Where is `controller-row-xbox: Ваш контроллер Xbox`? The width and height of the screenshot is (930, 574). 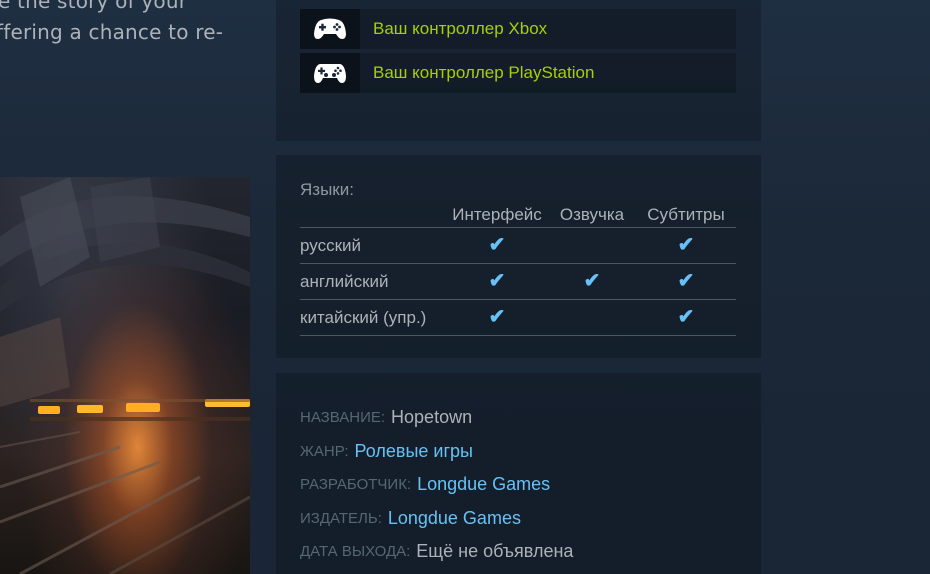
controller-row-xbox: Ваш контроллер Xbox is located at coordinates (518, 29).